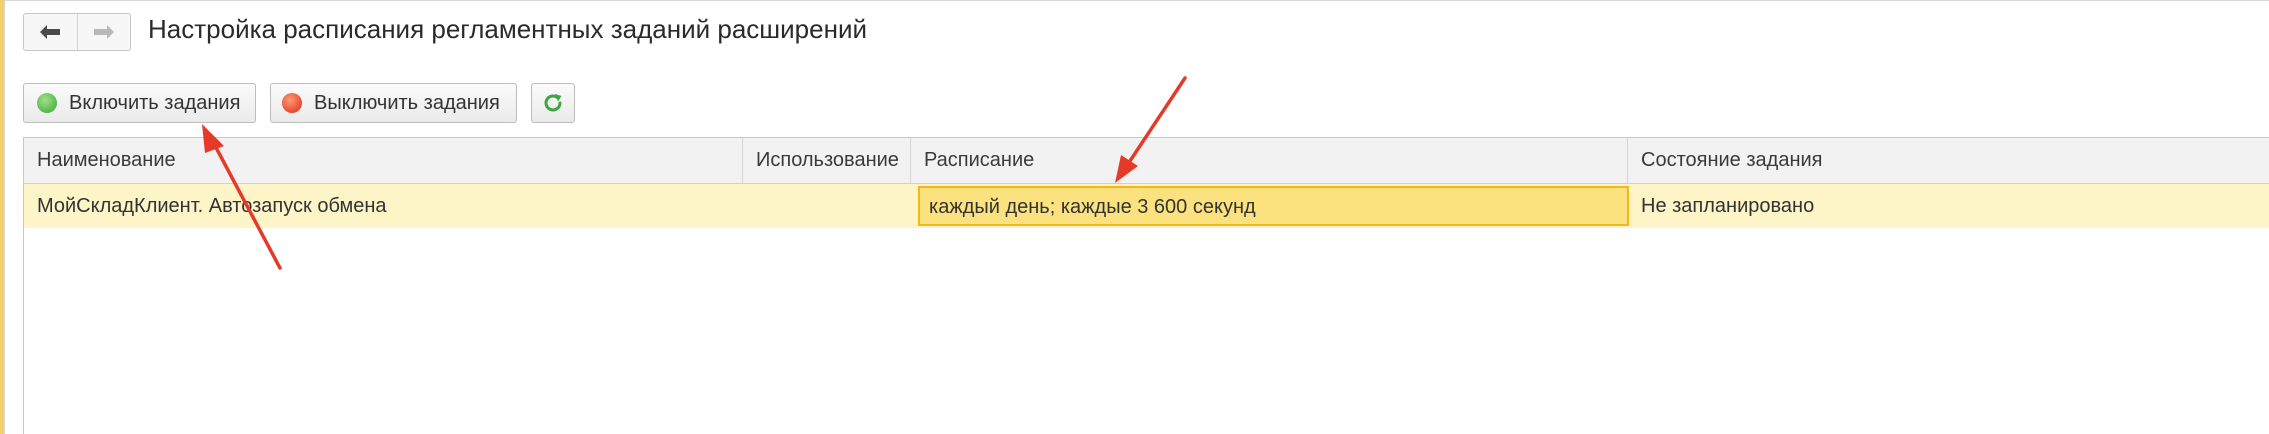 The image size is (2269, 434). Describe the element at coordinates (383, 160) in the screenshot. I see `column-header-name: Наименование` at that location.